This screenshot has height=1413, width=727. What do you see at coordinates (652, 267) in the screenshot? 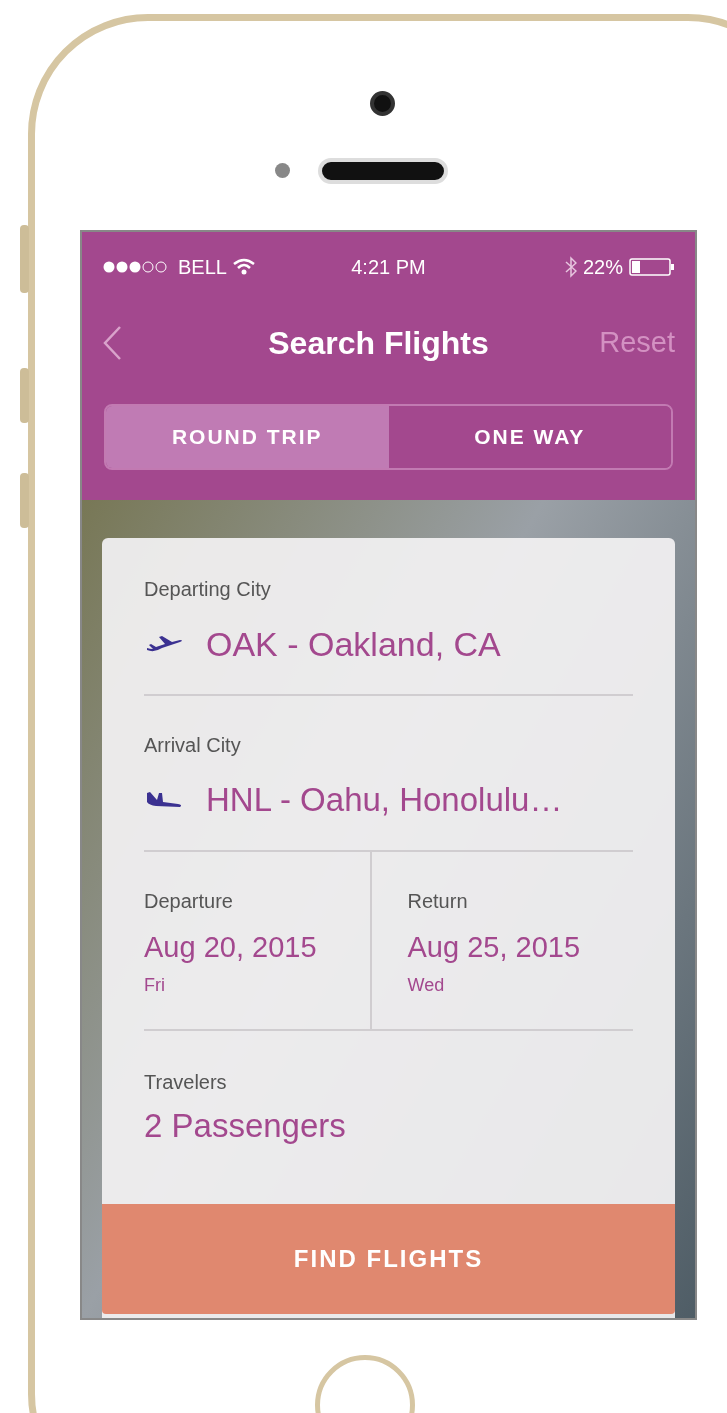
I see `battery-icon` at bounding box center [652, 267].